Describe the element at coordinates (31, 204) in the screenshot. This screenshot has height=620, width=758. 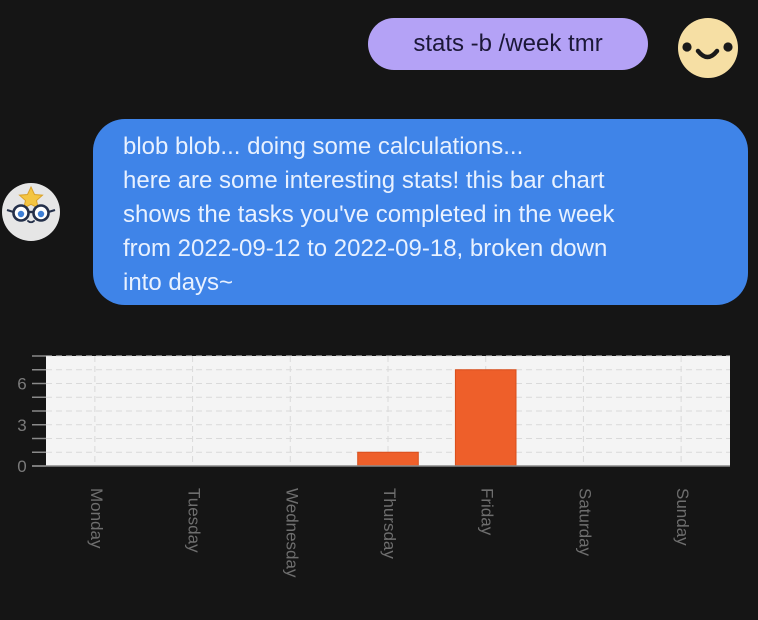
I see `blob-with-glasses-and-star-icon` at that location.